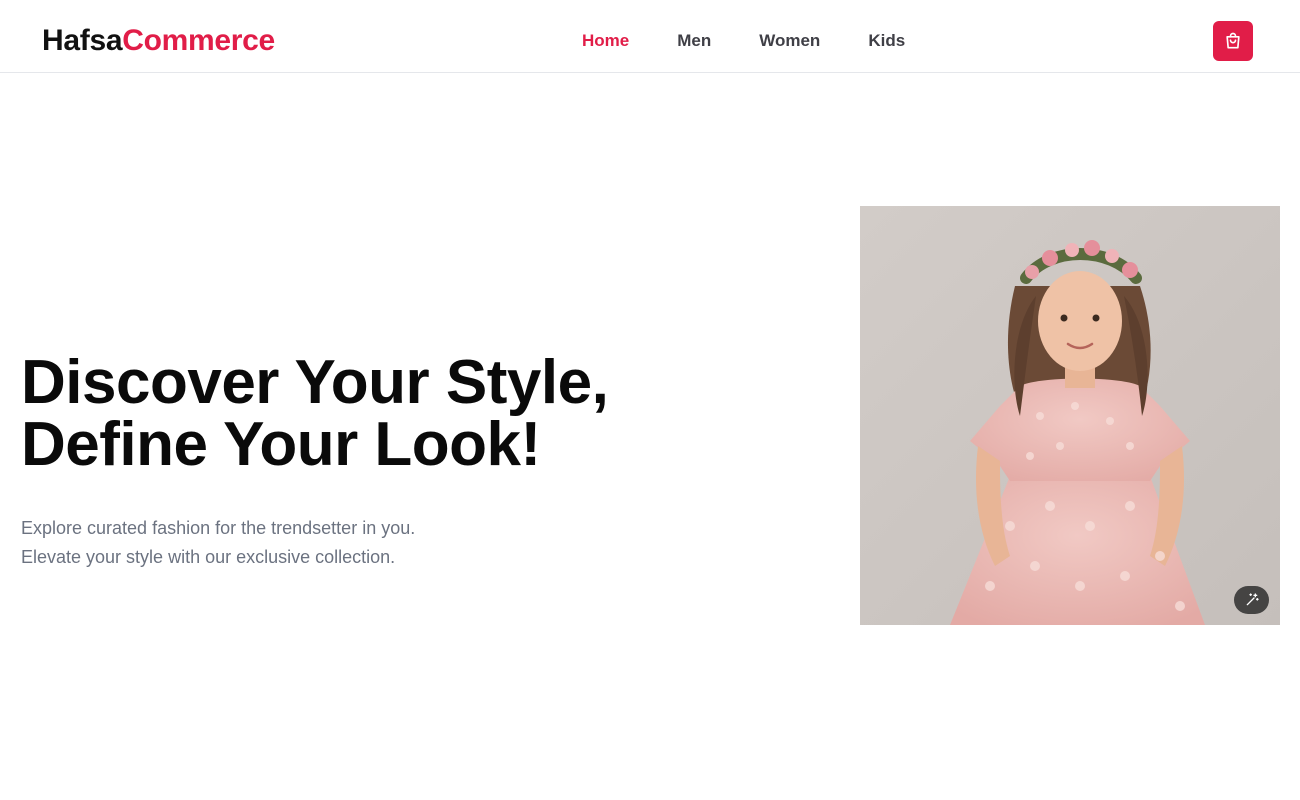 This screenshot has height=800, width=1300. What do you see at coordinates (281, 444) in the screenshot?
I see `hero-title-line2: Define Your Look!` at bounding box center [281, 444].